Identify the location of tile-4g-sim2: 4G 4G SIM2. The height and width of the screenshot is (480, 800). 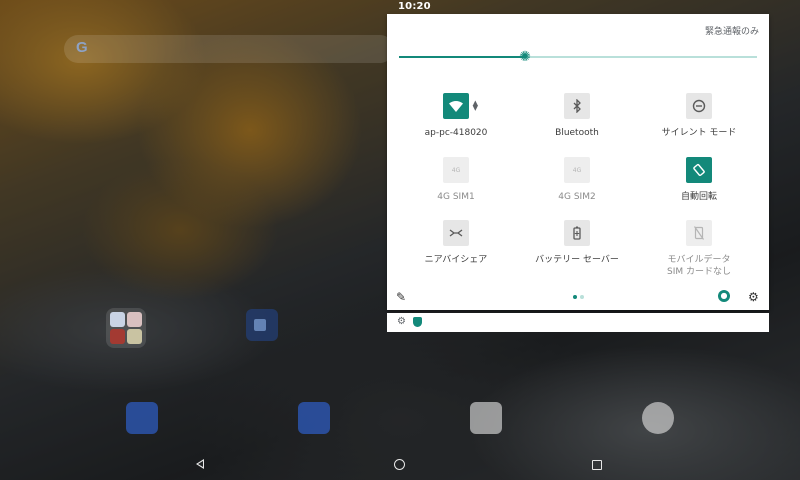
(577, 180).